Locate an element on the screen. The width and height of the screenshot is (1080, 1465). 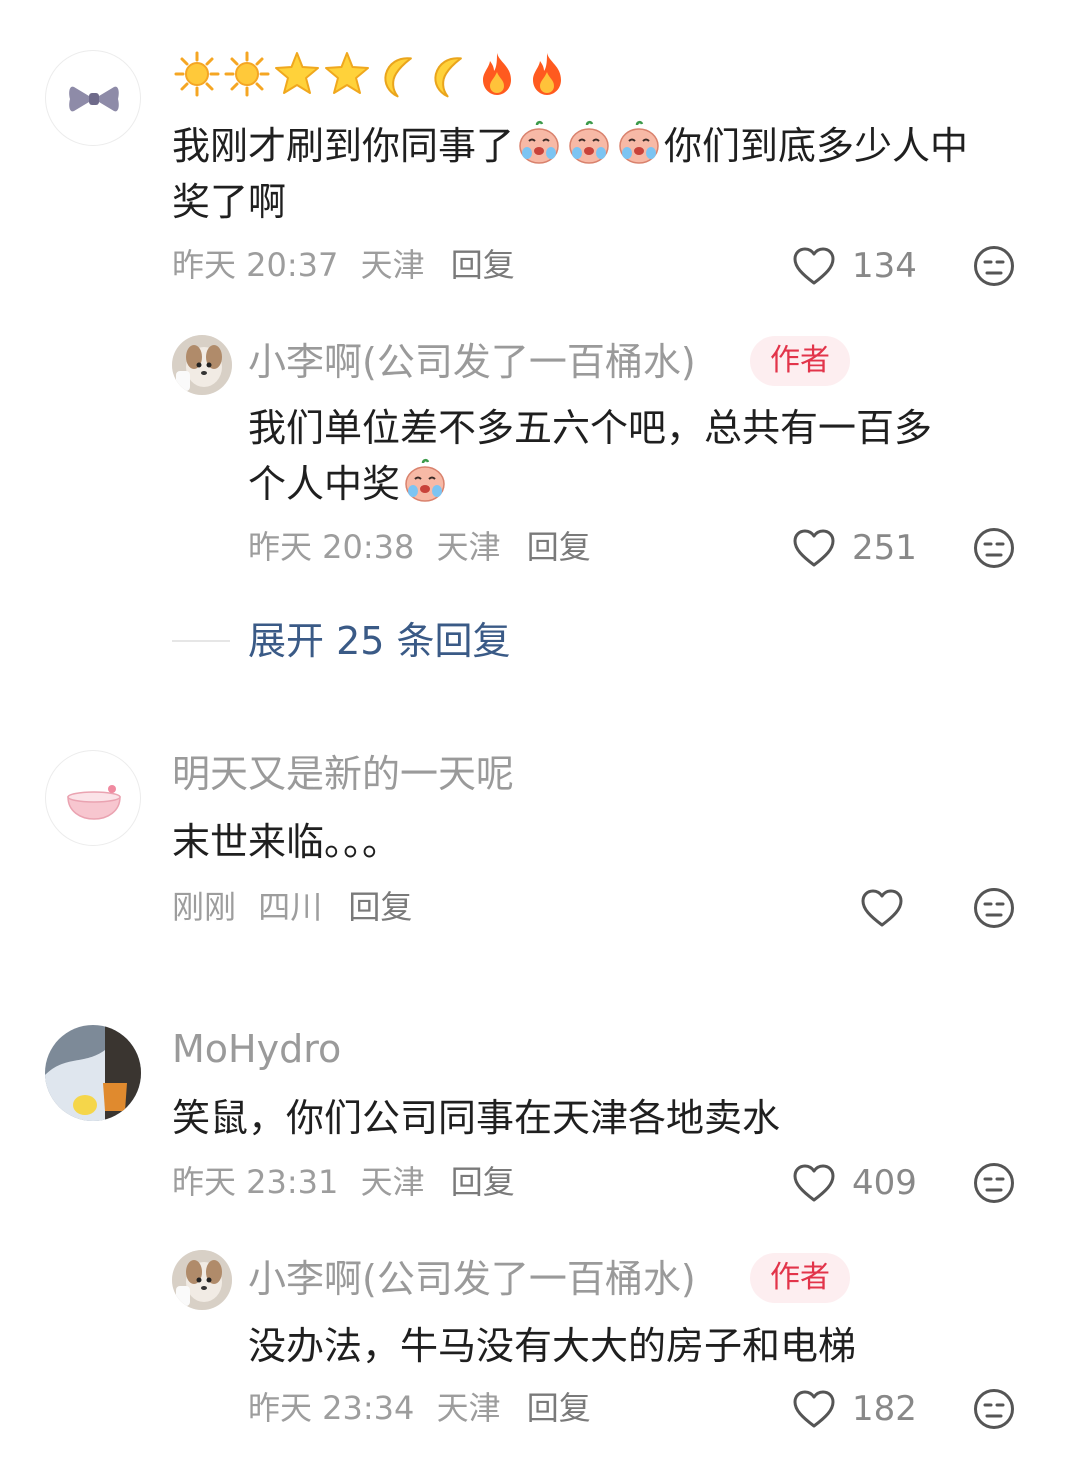
timestamp: 昨天 23:34 is located at coordinates (331, 1408).